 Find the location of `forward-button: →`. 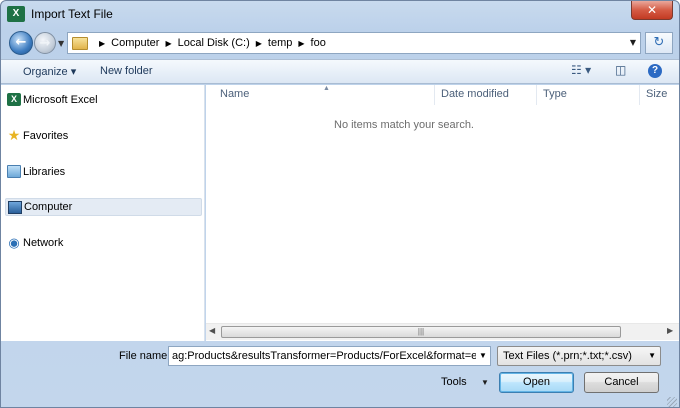

forward-button: → is located at coordinates (45, 43).